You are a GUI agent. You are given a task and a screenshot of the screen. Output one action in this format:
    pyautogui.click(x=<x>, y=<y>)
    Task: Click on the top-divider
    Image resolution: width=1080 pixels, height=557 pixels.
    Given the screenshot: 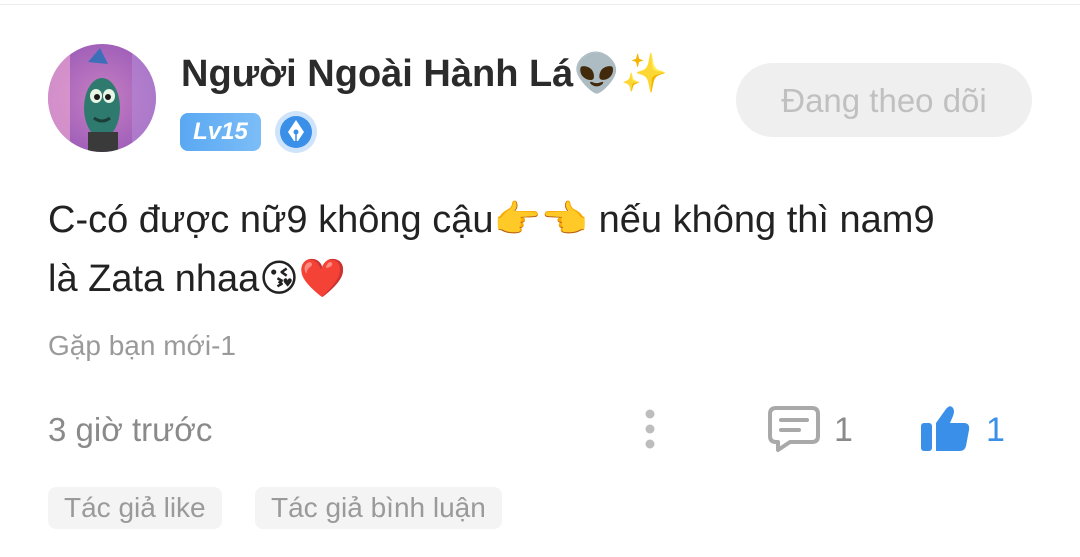 What is the action you would take?
    pyautogui.click(x=540, y=4)
    